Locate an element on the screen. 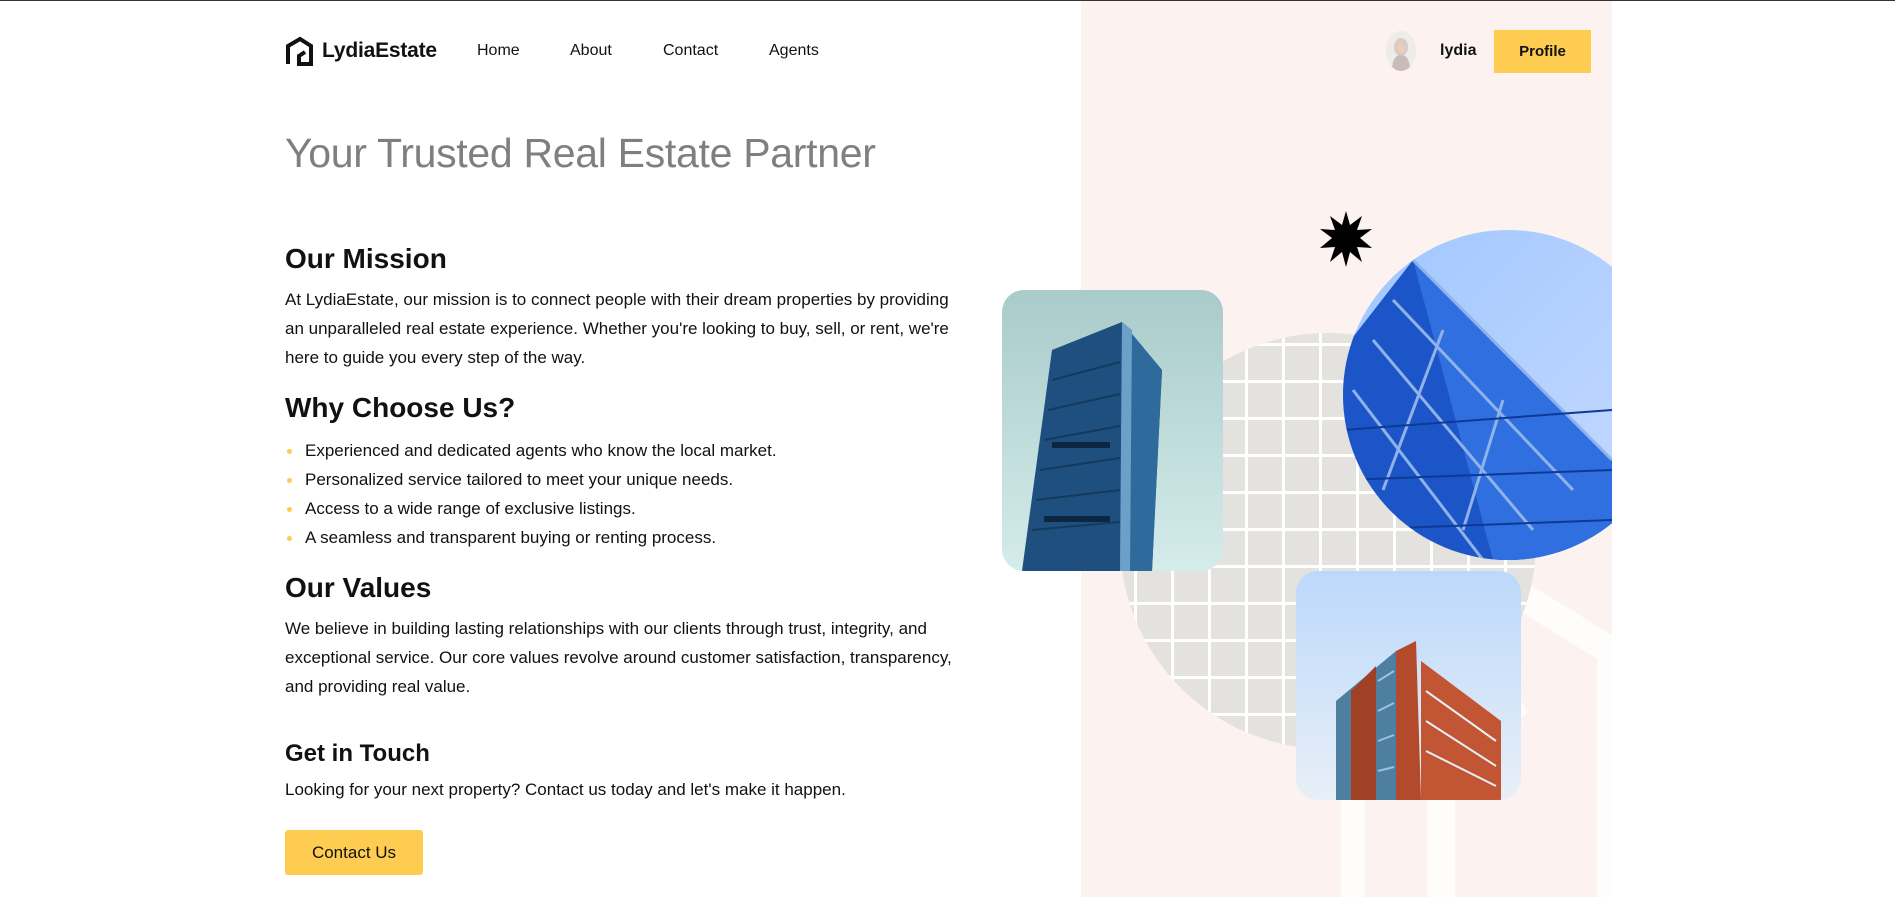  mission-heading: Our Mission is located at coordinates (366, 258).